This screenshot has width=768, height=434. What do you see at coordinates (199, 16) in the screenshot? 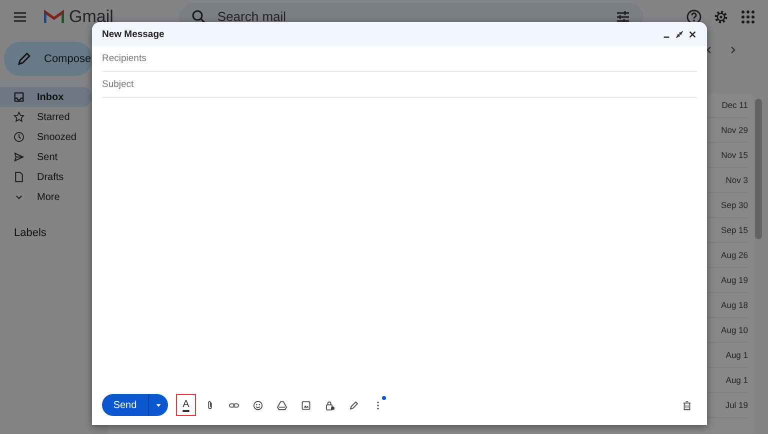
I see `search-icon` at bounding box center [199, 16].